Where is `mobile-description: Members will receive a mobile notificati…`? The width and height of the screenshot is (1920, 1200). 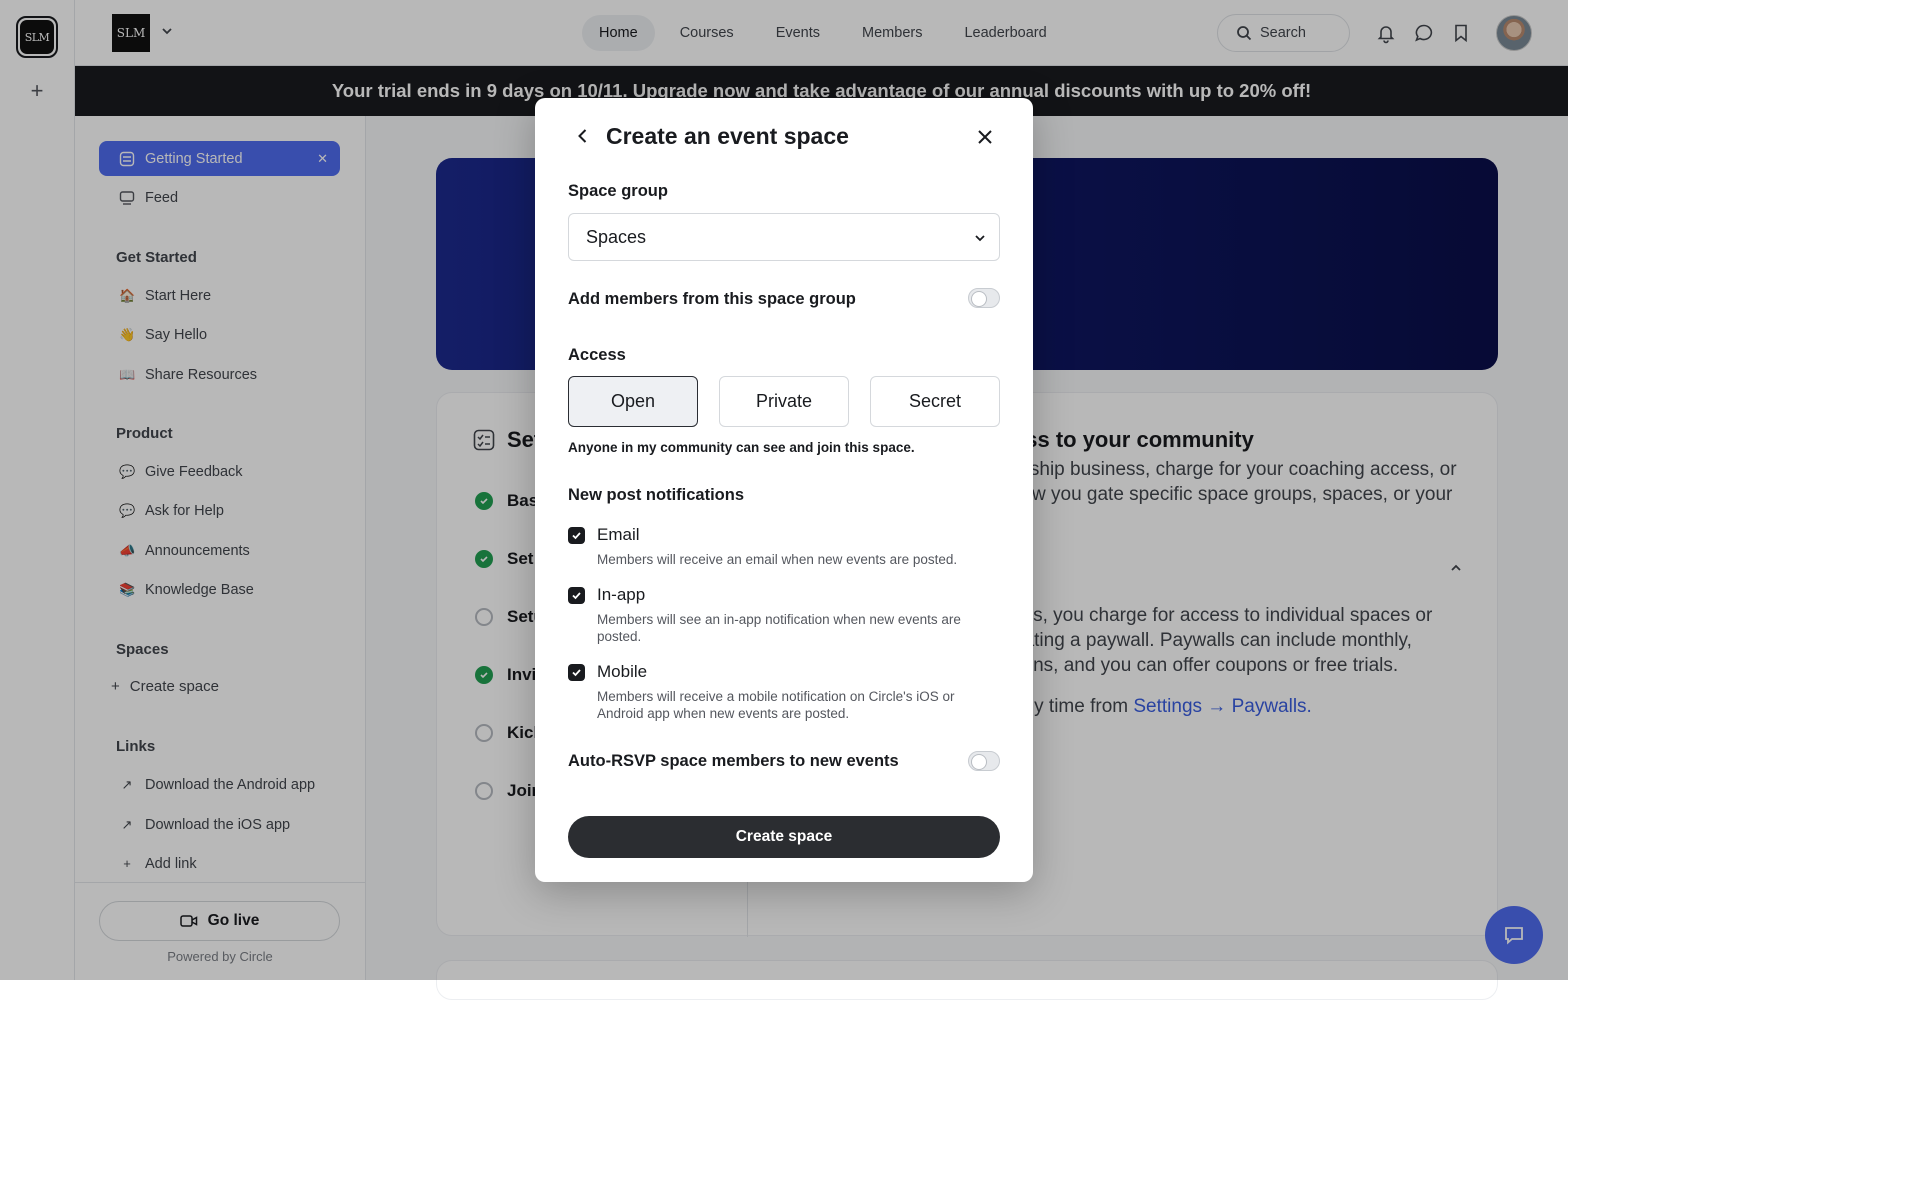
mobile-description: Members will receive a mobile notificati… is located at coordinates (776, 705).